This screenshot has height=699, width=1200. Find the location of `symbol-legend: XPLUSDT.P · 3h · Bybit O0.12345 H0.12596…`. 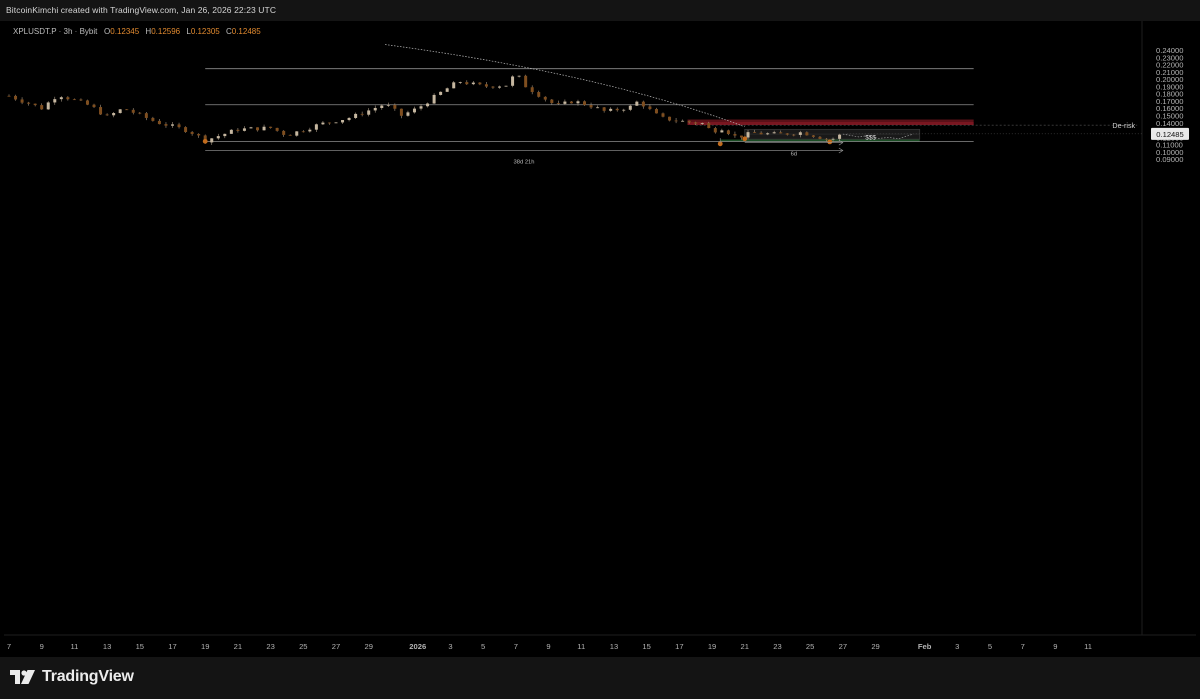

symbol-legend: XPLUSDT.P · 3h · Bybit O0.12345 H0.12596… is located at coordinates (137, 31).